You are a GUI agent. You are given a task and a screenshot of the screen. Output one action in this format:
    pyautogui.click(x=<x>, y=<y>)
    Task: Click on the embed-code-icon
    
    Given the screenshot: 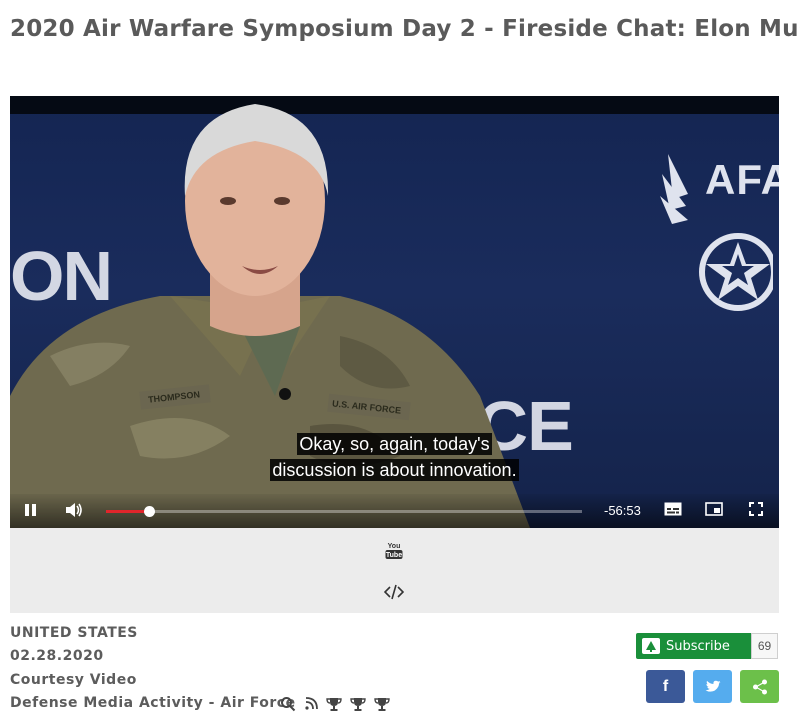 What is the action you would take?
    pyautogui.click(x=394, y=592)
    